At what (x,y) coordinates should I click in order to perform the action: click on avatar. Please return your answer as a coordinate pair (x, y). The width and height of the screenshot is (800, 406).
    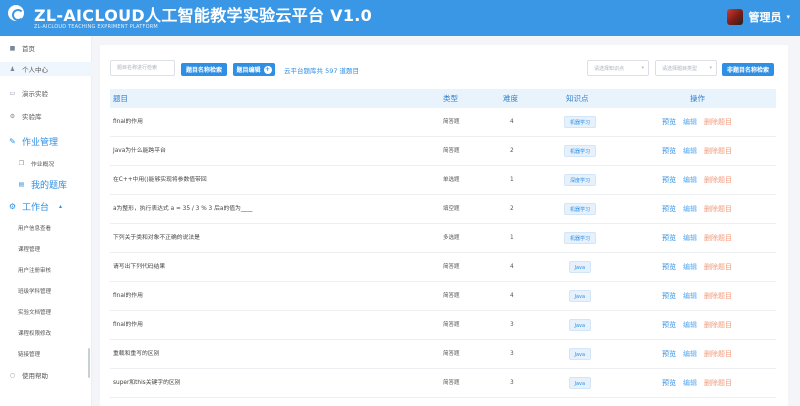
    Looking at the image, I should click on (735, 17).